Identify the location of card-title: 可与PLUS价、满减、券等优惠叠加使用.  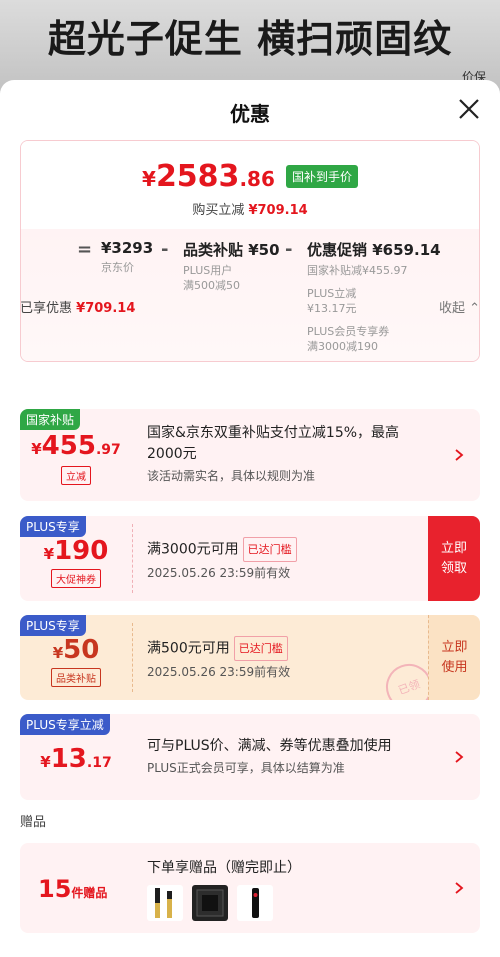
(269, 746).